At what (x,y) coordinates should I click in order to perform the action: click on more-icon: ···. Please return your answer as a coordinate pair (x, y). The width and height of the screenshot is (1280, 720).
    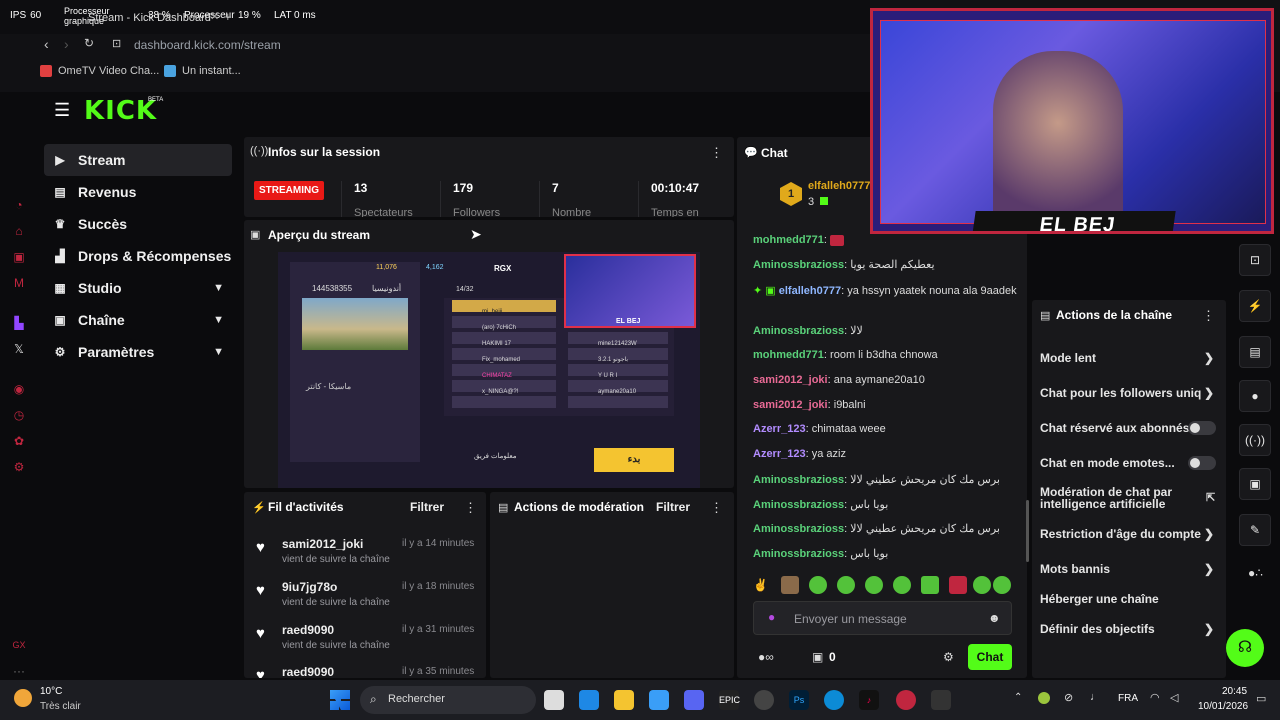
    Looking at the image, I should click on (19, 671).